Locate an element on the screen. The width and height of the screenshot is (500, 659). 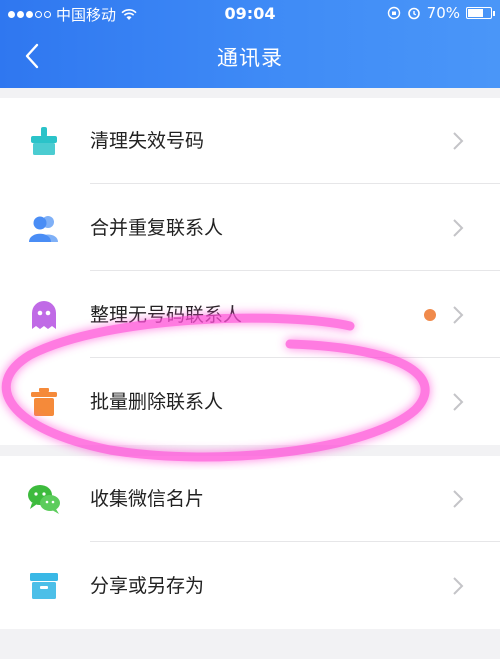
app-header: 中国移动 09:04 70% 通讯录 is located at coordinates (250, 44).